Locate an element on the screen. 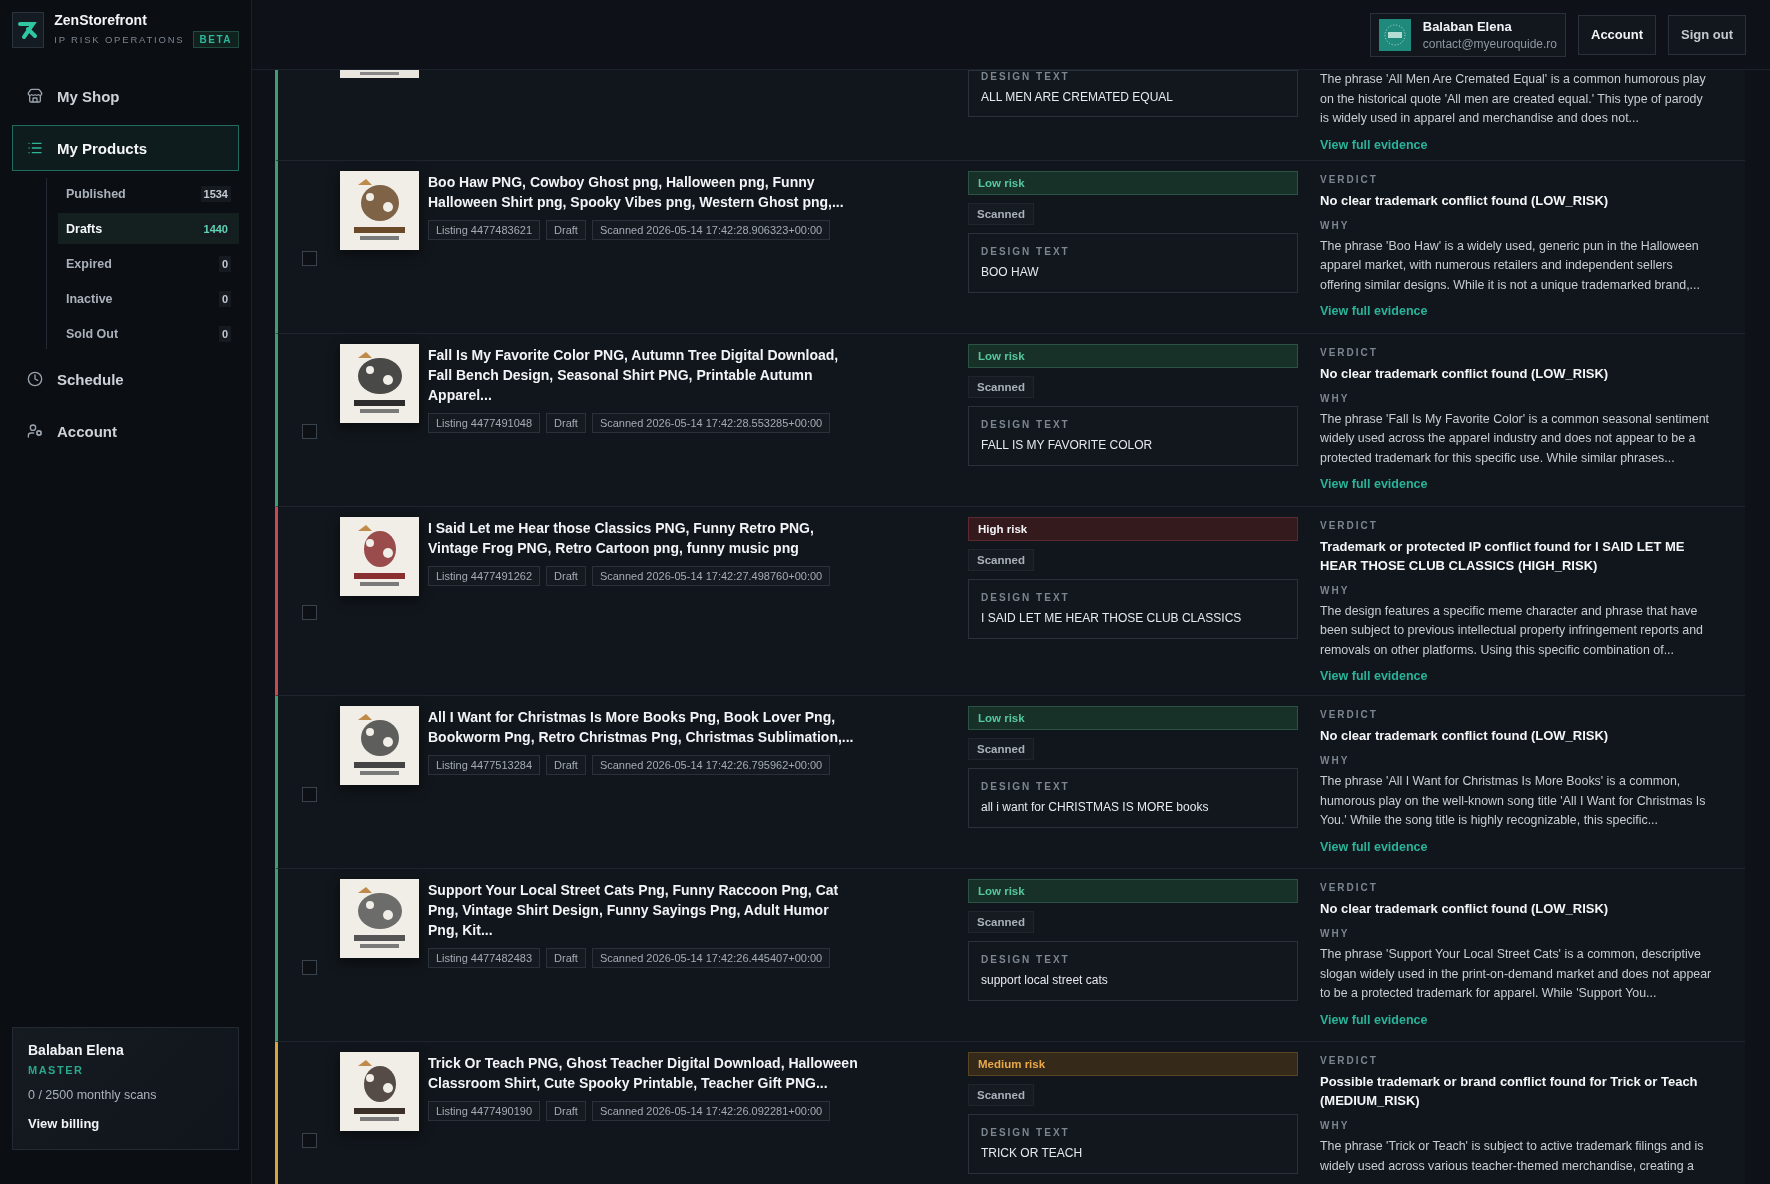  nav-item: Schedule is located at coordinates (125, 379).